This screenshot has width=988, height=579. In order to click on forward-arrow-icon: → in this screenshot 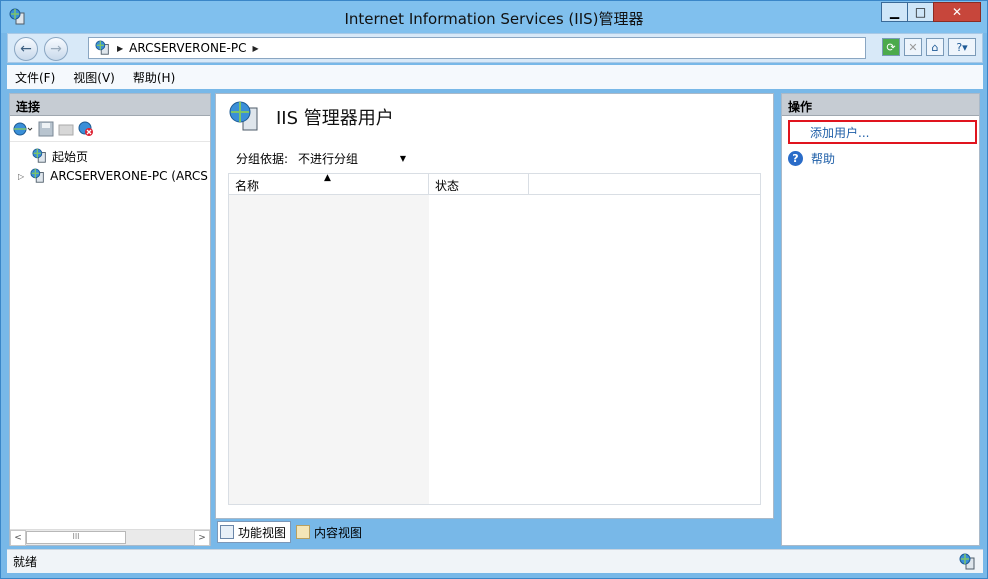, I will do `click(56, 49)`.